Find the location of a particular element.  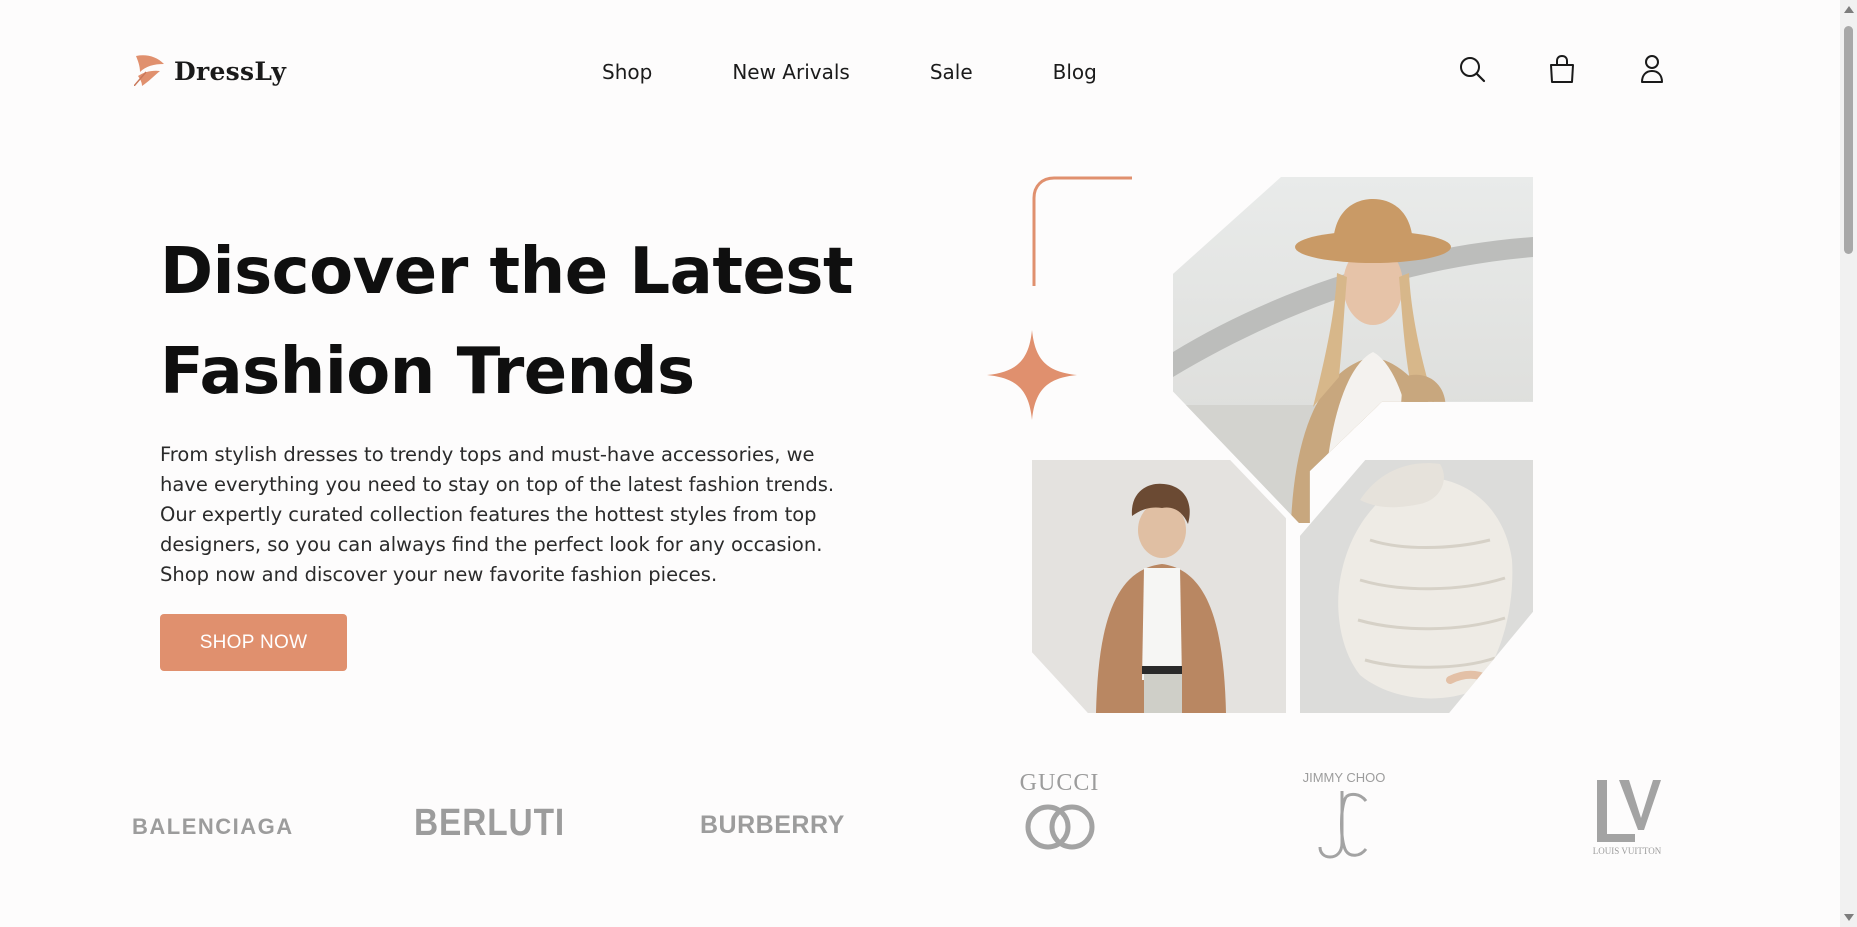

brand-name: DressLy is located at coordinates (230, 71).